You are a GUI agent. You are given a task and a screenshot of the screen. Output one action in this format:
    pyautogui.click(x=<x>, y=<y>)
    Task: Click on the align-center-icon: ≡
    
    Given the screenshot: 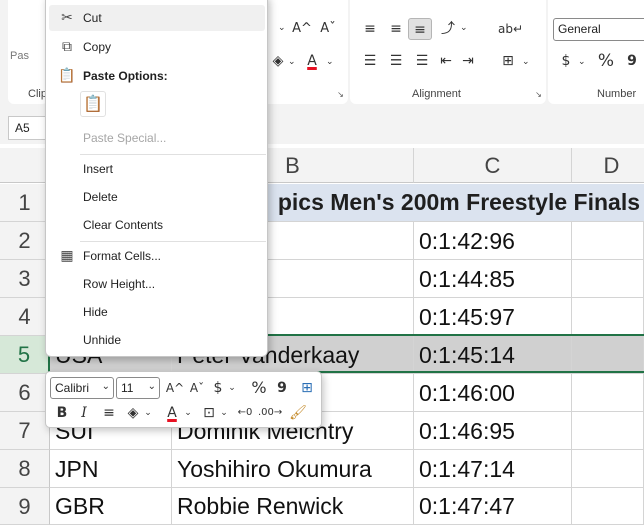 What is the action you would take?
    pyautogui.click(x=109, y=413)
    